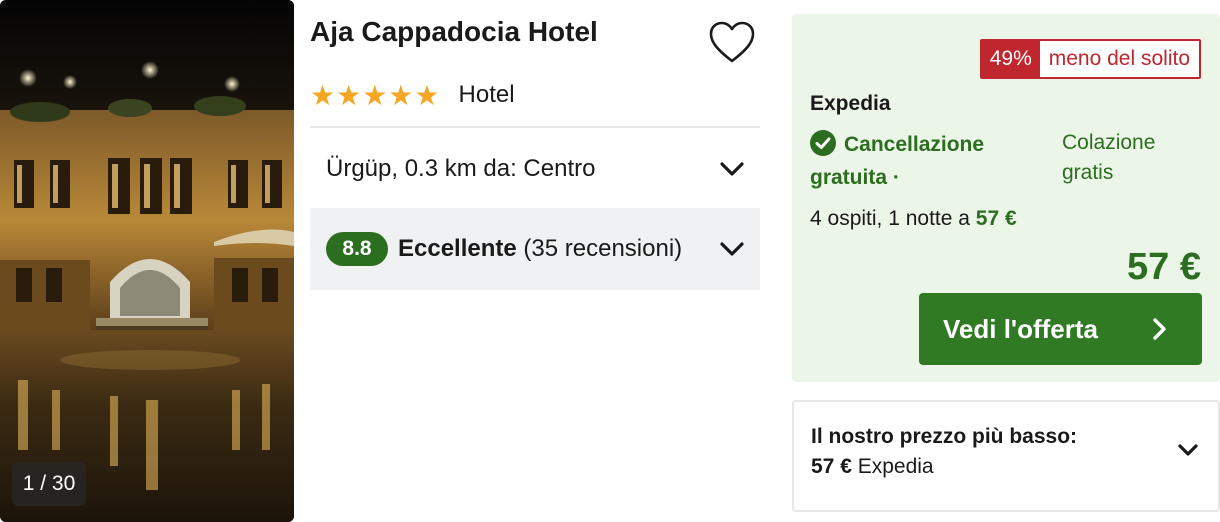  Describe the element at coordinates (890, 218) in the screenshot. I see `stay-details-text: 4 ospiti, 1 notte a` at that location.